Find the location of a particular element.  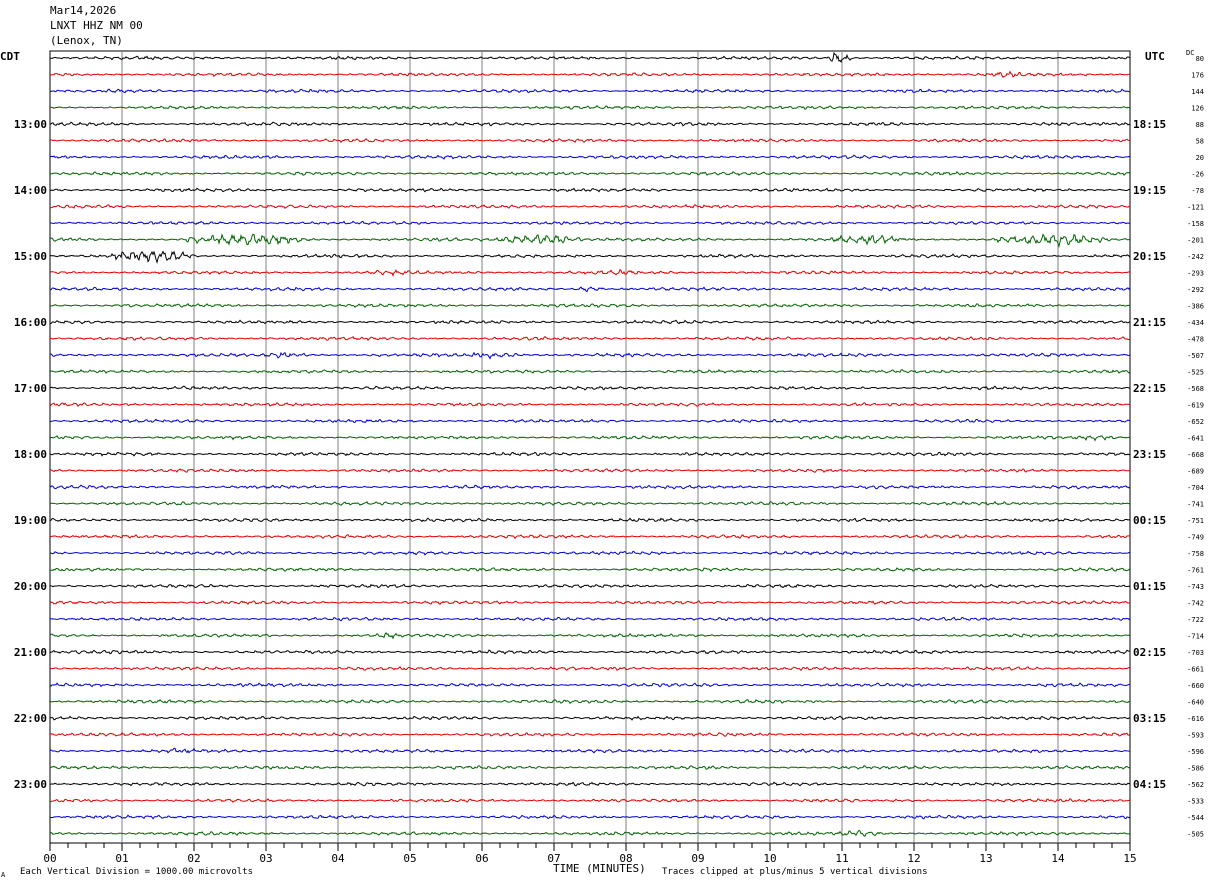

x-tick-label: 10 is located at coordinates (769, 858).